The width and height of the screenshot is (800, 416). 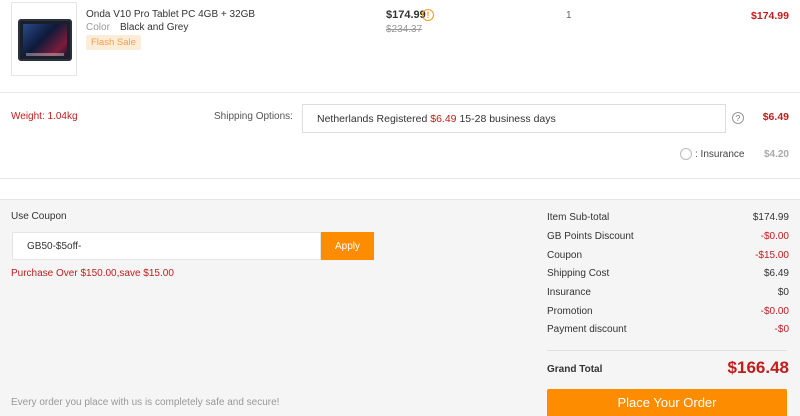 What do you see at coordinates (404, 29) in the screenshot?
I see `original-price: $234.37` at bounding box center [404, 29].